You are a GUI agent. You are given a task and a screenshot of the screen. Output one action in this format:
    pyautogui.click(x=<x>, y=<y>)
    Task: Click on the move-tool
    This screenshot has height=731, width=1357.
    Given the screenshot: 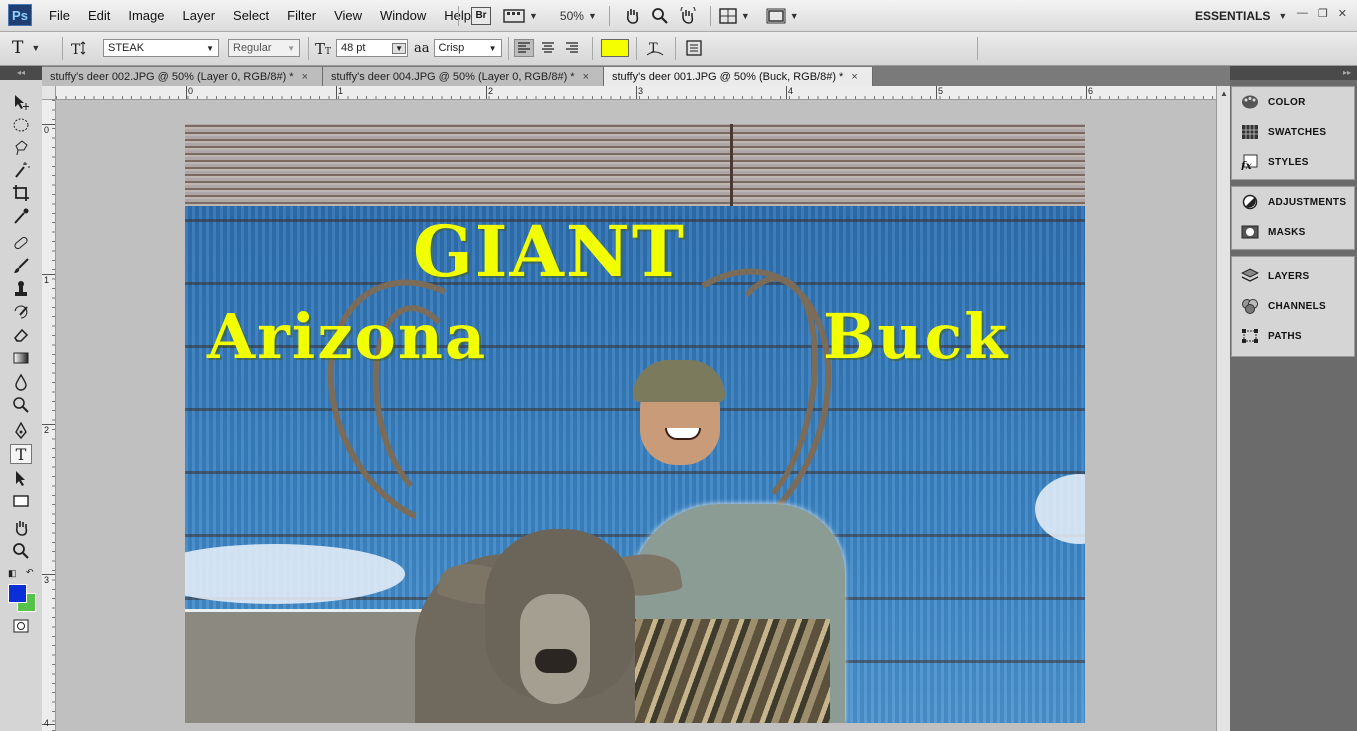 What is the action you would take?
    pyautogui.click(x=21, y=102)
    